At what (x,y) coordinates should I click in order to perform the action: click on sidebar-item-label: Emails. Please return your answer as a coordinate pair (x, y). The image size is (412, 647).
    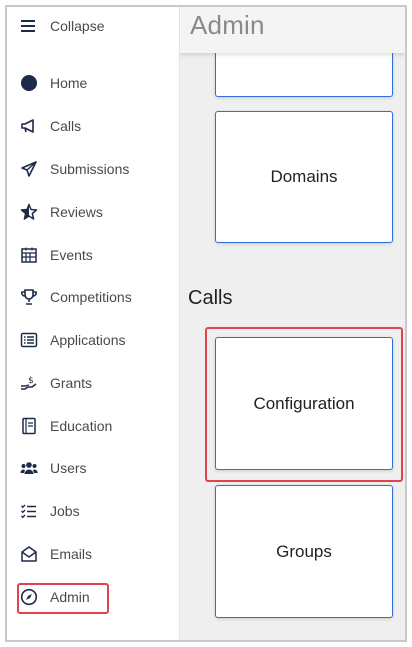
    Looking at the image, I should click on (71, 554).